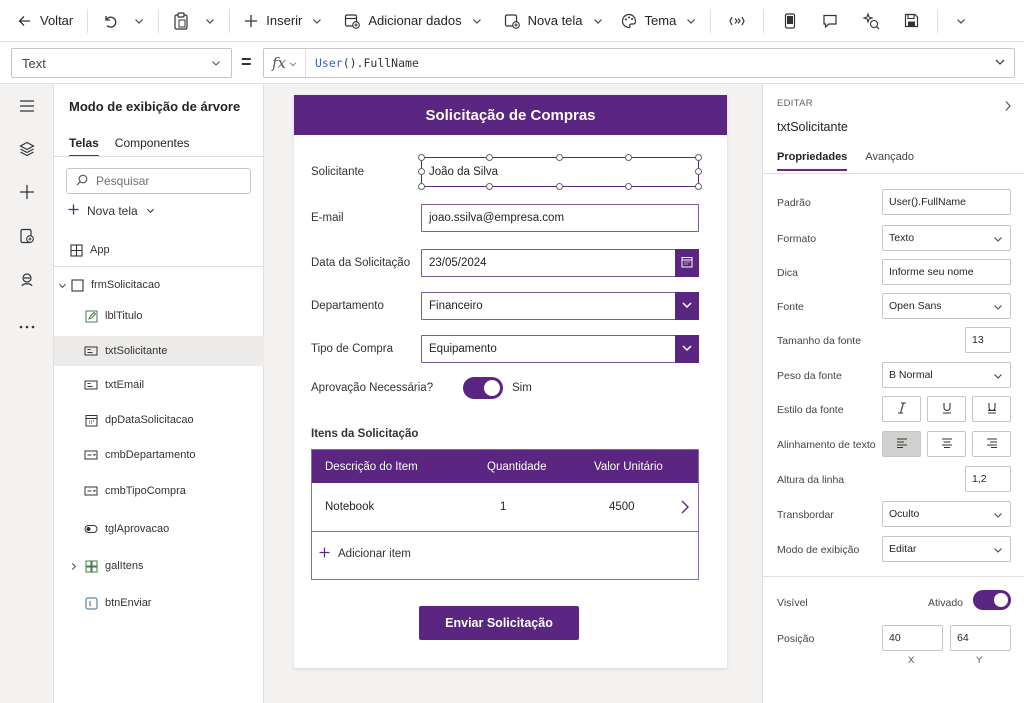  Describe the element at coordinates (111, 211) in the screenshot. I see `new-screen-link: Nova tela` at that location.